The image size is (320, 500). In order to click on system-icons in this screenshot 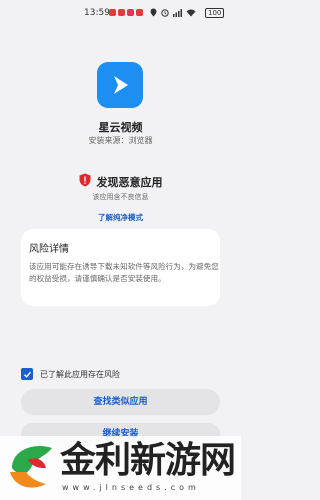, I will do `click(173, 14)`.